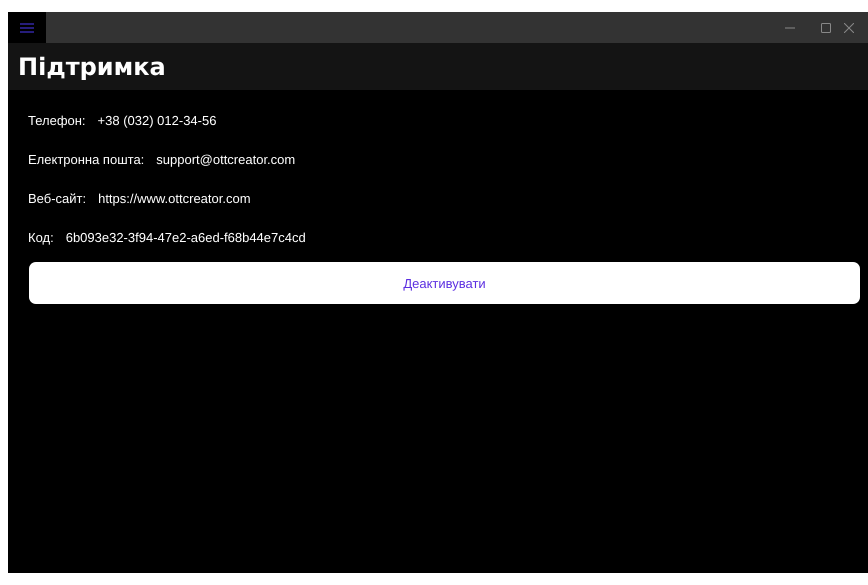 The height and width of the screenshot is (585, 868). What do you see at coordinates (174, 198) in the screenshot?
I see `field-value: https://www.ottcreator.com` at bounding box center [174, 198].